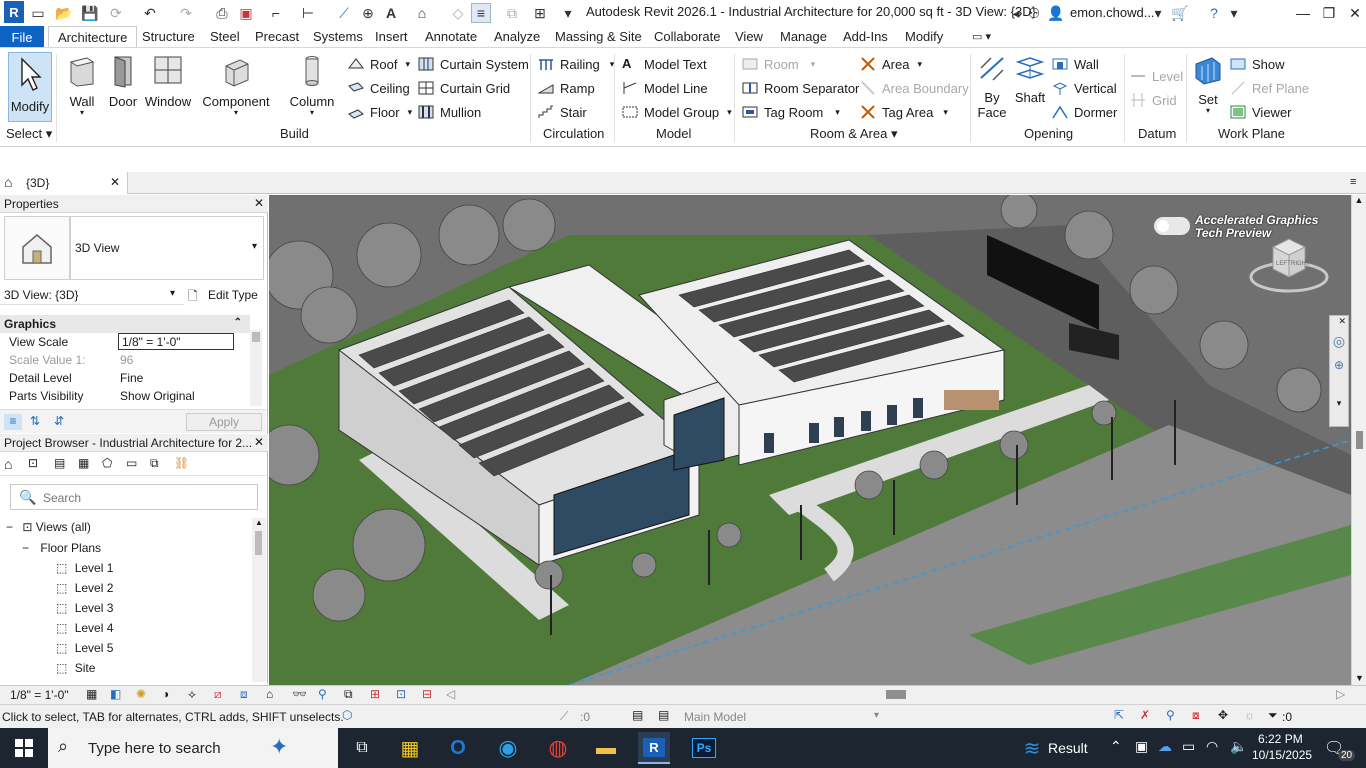 The image size is (1366, 768). I want to click on prop-row-parts-visibility: Parts Visibility Show Original, so click(125, 396).